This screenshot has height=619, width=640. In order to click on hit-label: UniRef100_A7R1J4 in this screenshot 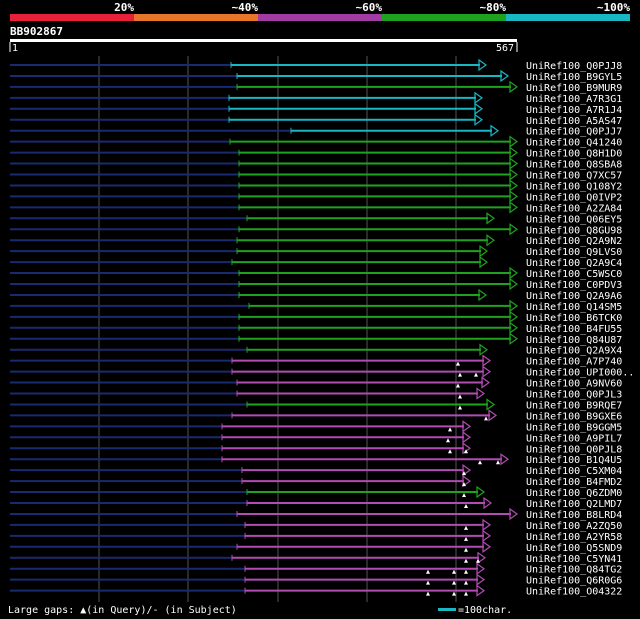, I will do `click(574, 110)`.